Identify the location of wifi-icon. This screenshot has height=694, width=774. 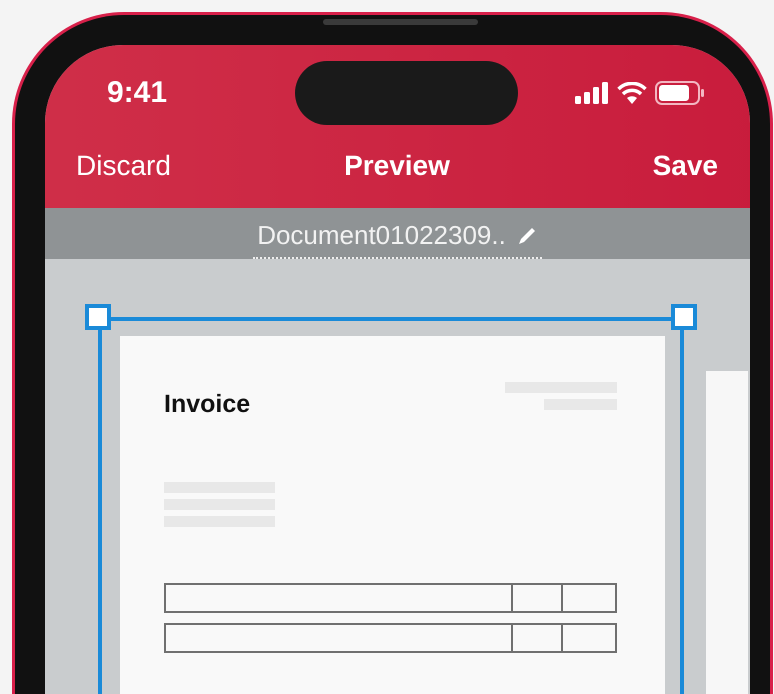
(632, 93).